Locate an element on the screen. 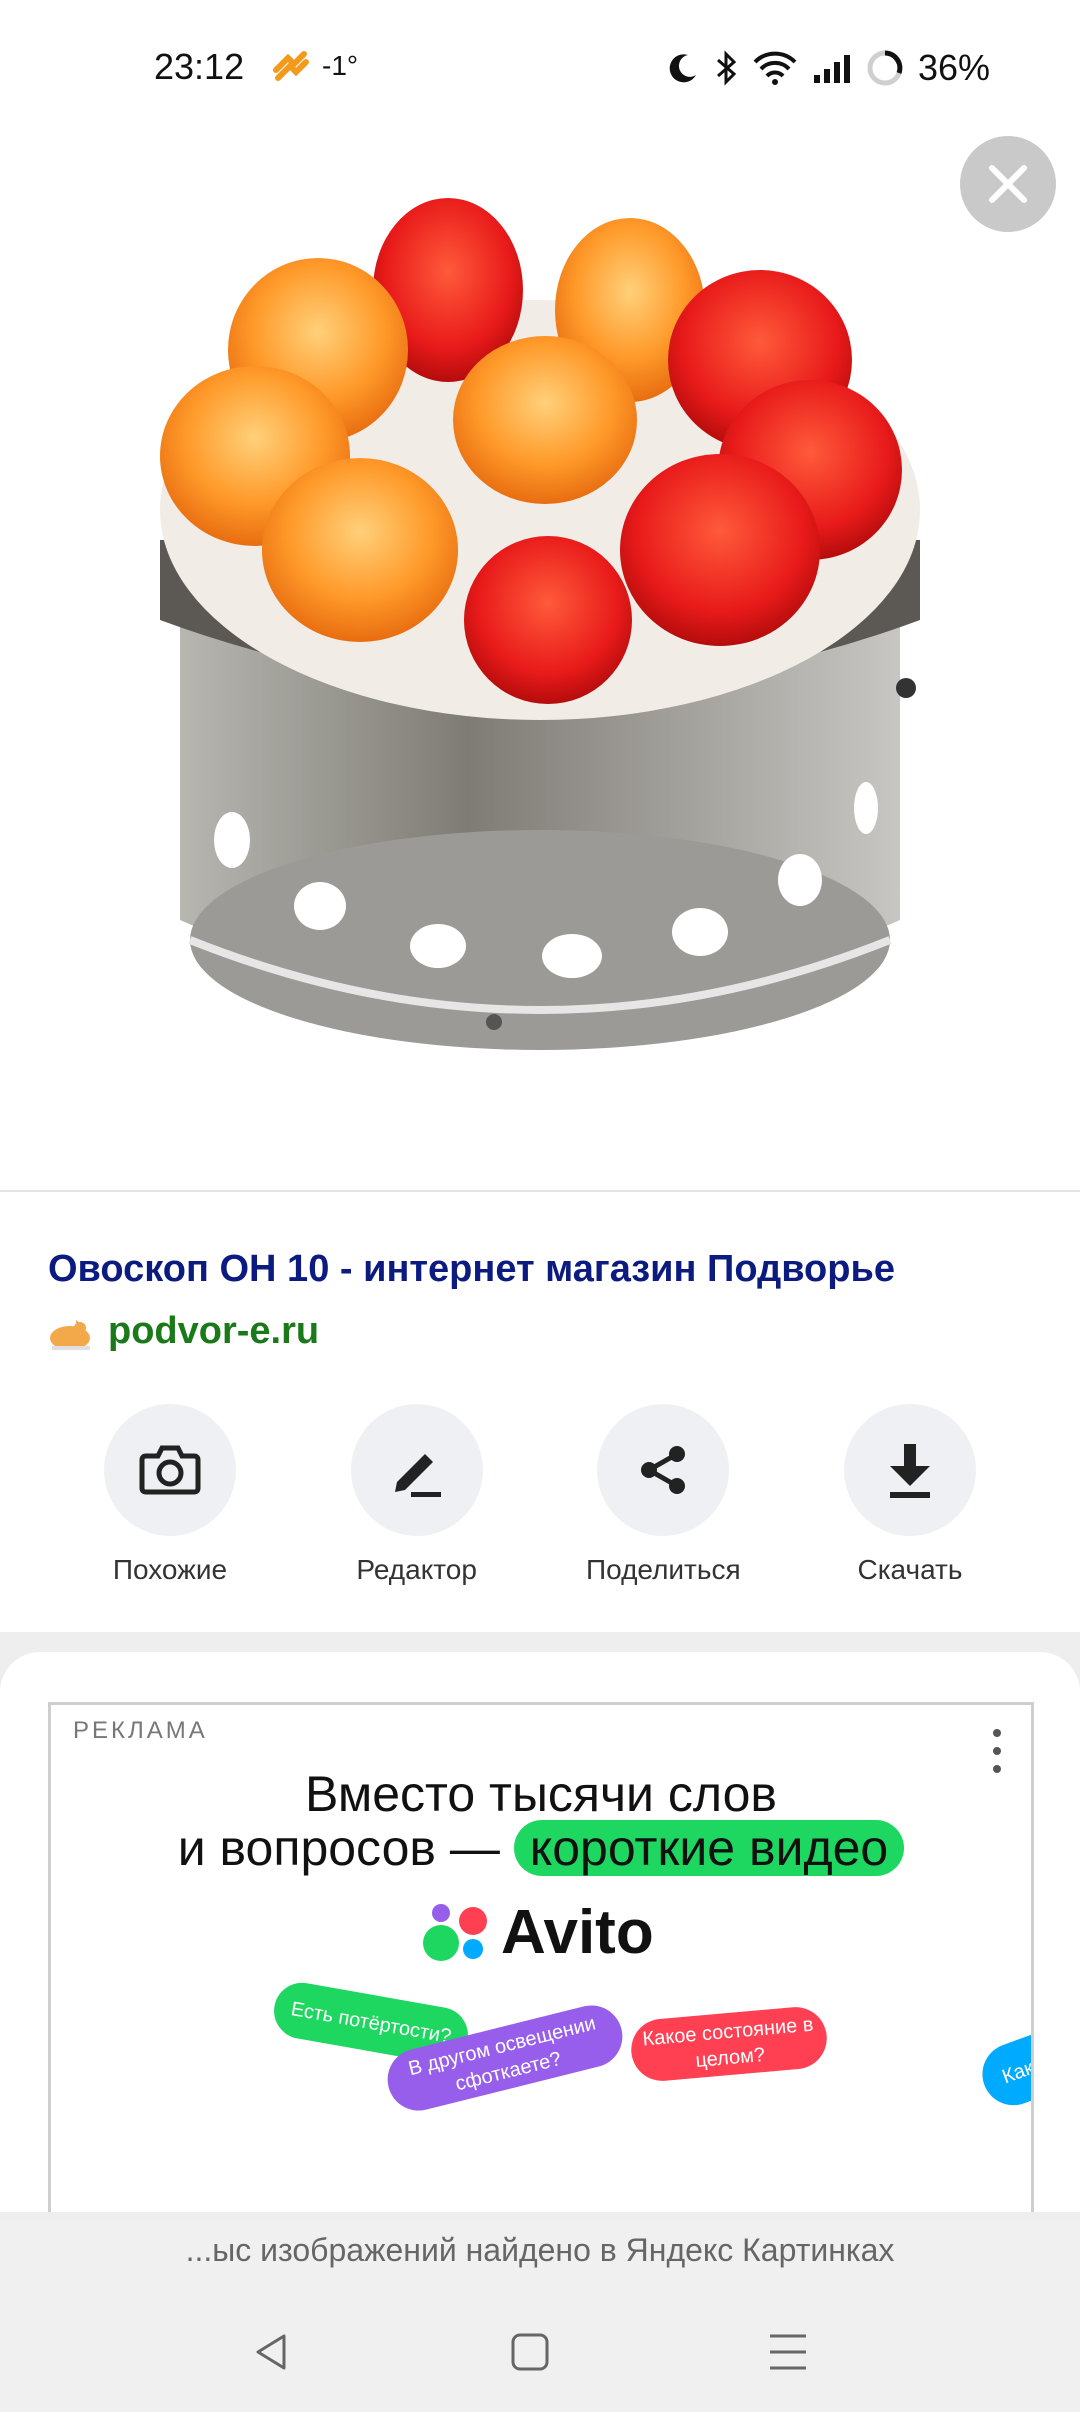  battery-ring-icon is located at coordinates (885, 68).